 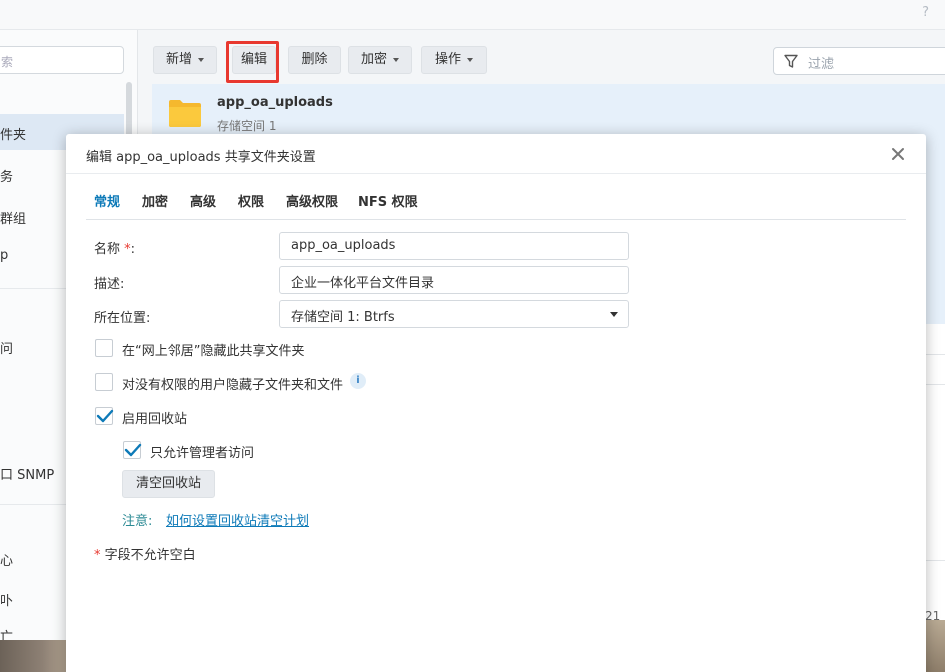 What do you see at coordinates (107, 249) in the screenshot?
I see `name-label-text: 名称` at bounding box center [107, 249].